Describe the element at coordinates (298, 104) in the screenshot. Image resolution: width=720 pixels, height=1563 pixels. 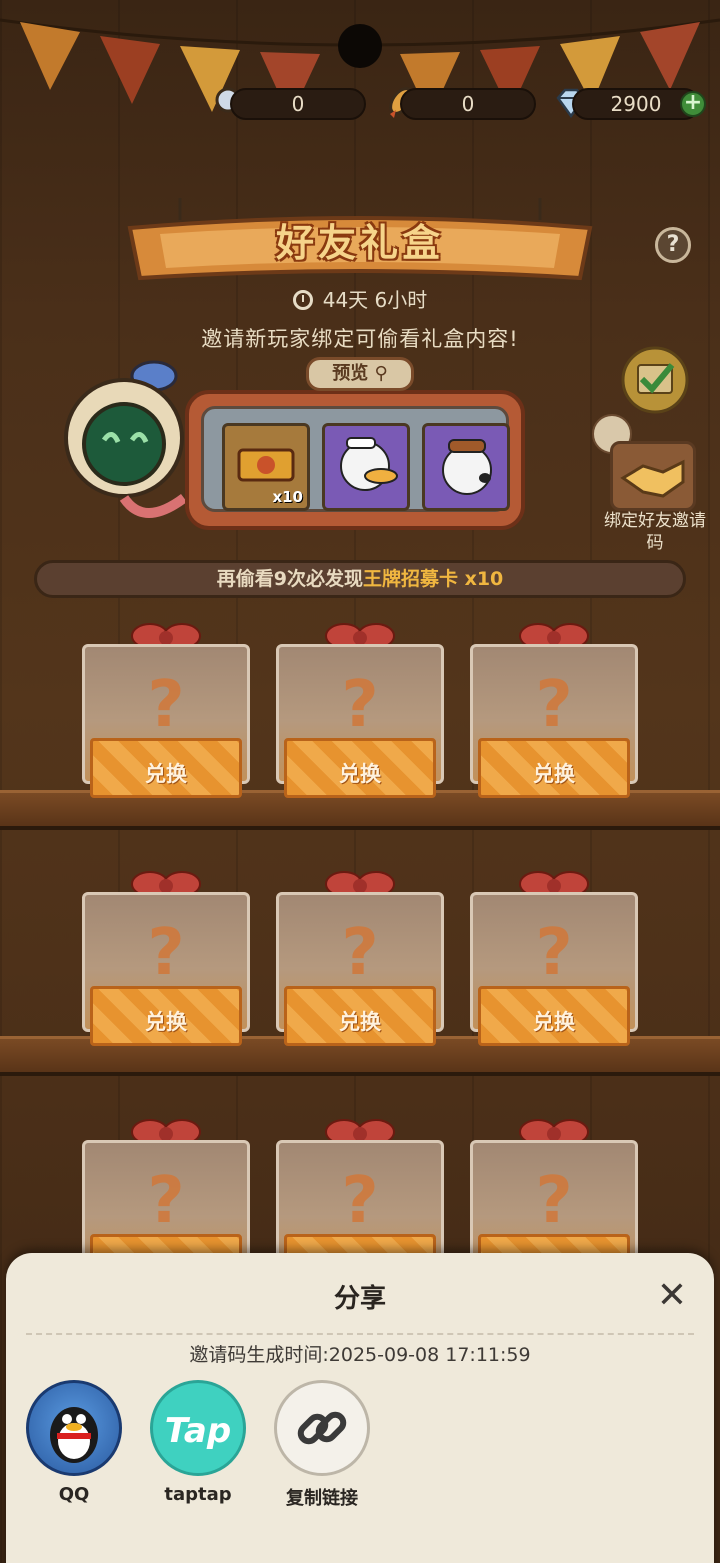
I see `magnifier-count: 0` at that location.